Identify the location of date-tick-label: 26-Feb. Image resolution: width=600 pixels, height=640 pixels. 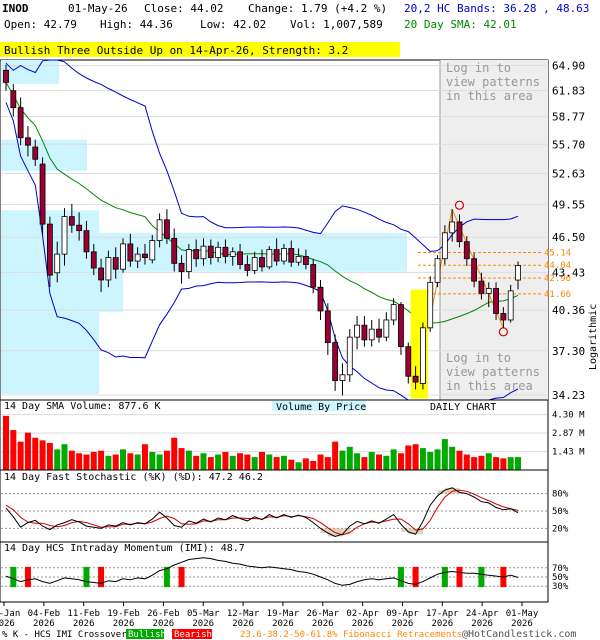
(163, 614).